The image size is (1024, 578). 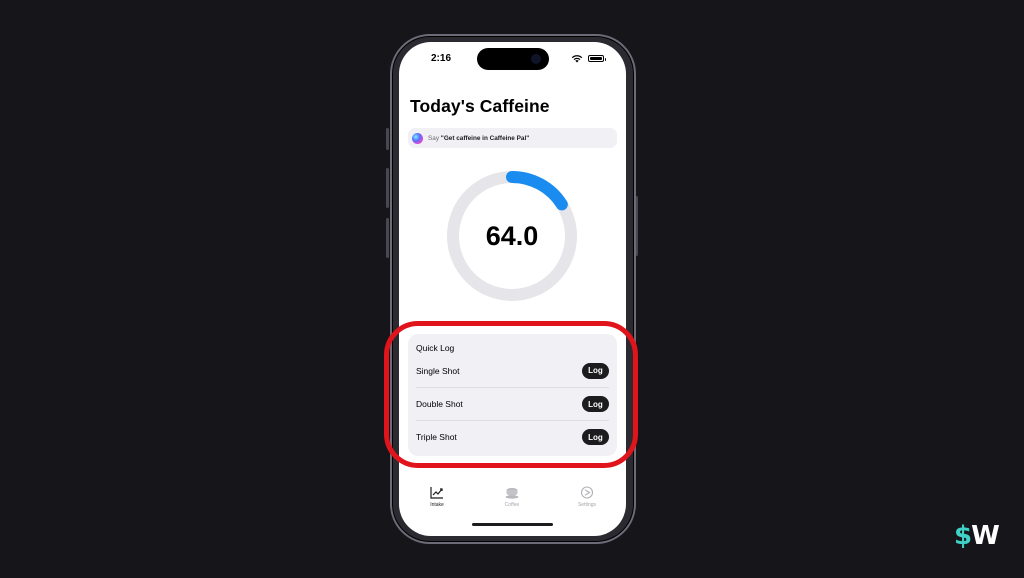 I want to click on volume-down-button, so click(x=387, y=238).